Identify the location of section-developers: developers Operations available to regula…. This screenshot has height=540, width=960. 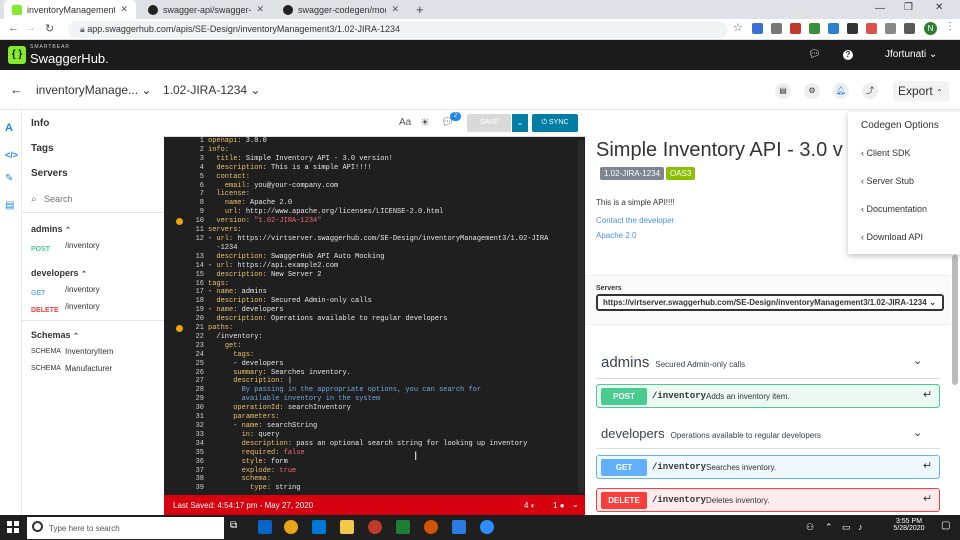
(711, 433).